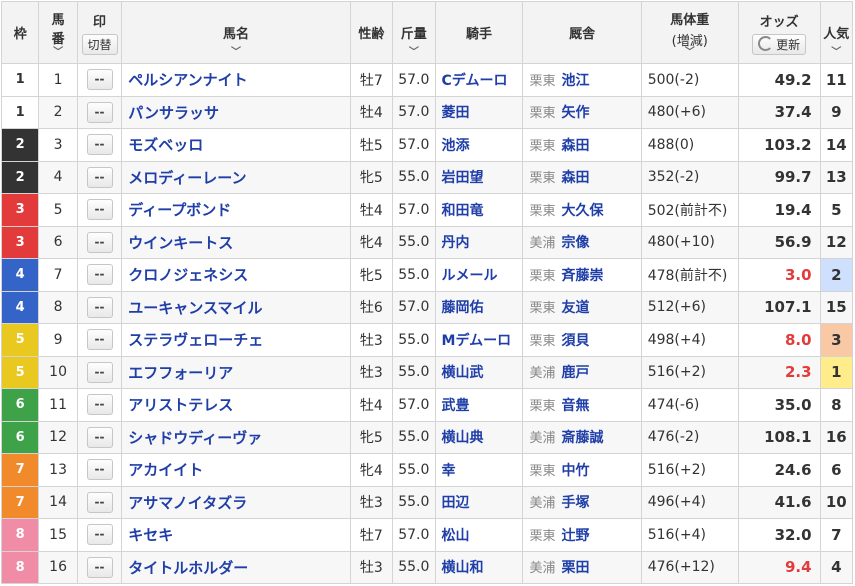 The height and width of the screenshot is (586, 855). Describe the element at coordinates (414, 242) in the screenshot. I see `kinryo-cell: 55.0` at that location.